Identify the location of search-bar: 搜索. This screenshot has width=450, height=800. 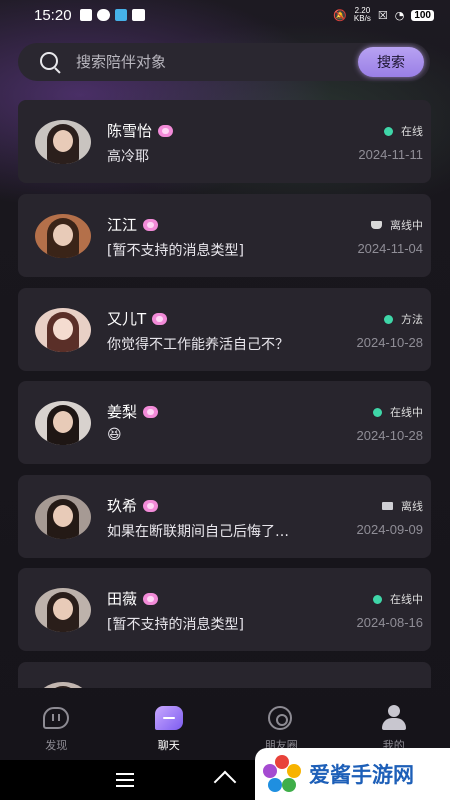
(224, 62).